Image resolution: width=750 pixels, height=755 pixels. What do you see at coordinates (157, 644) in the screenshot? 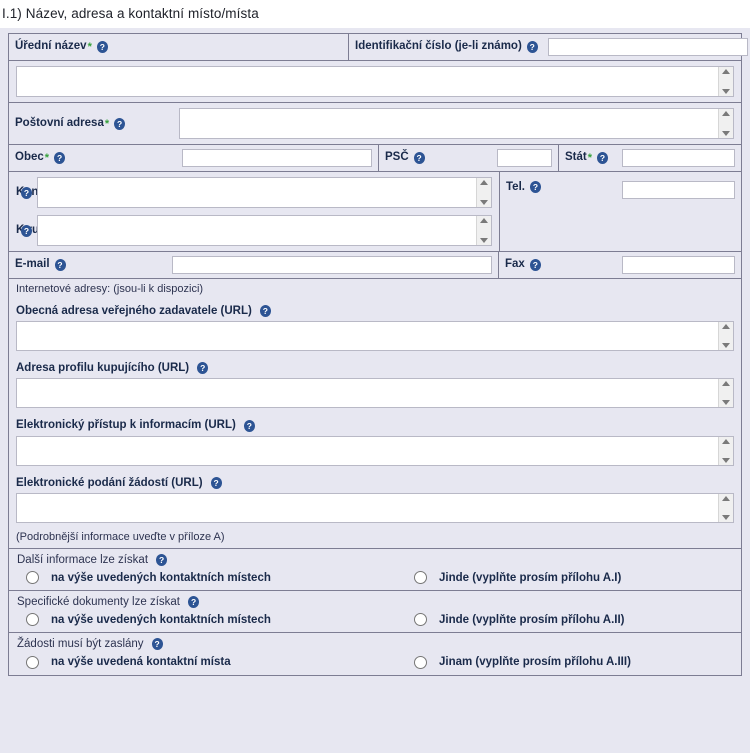
I see `help-icon-applications-sent-to: ?` at bounding box center [157, 644].